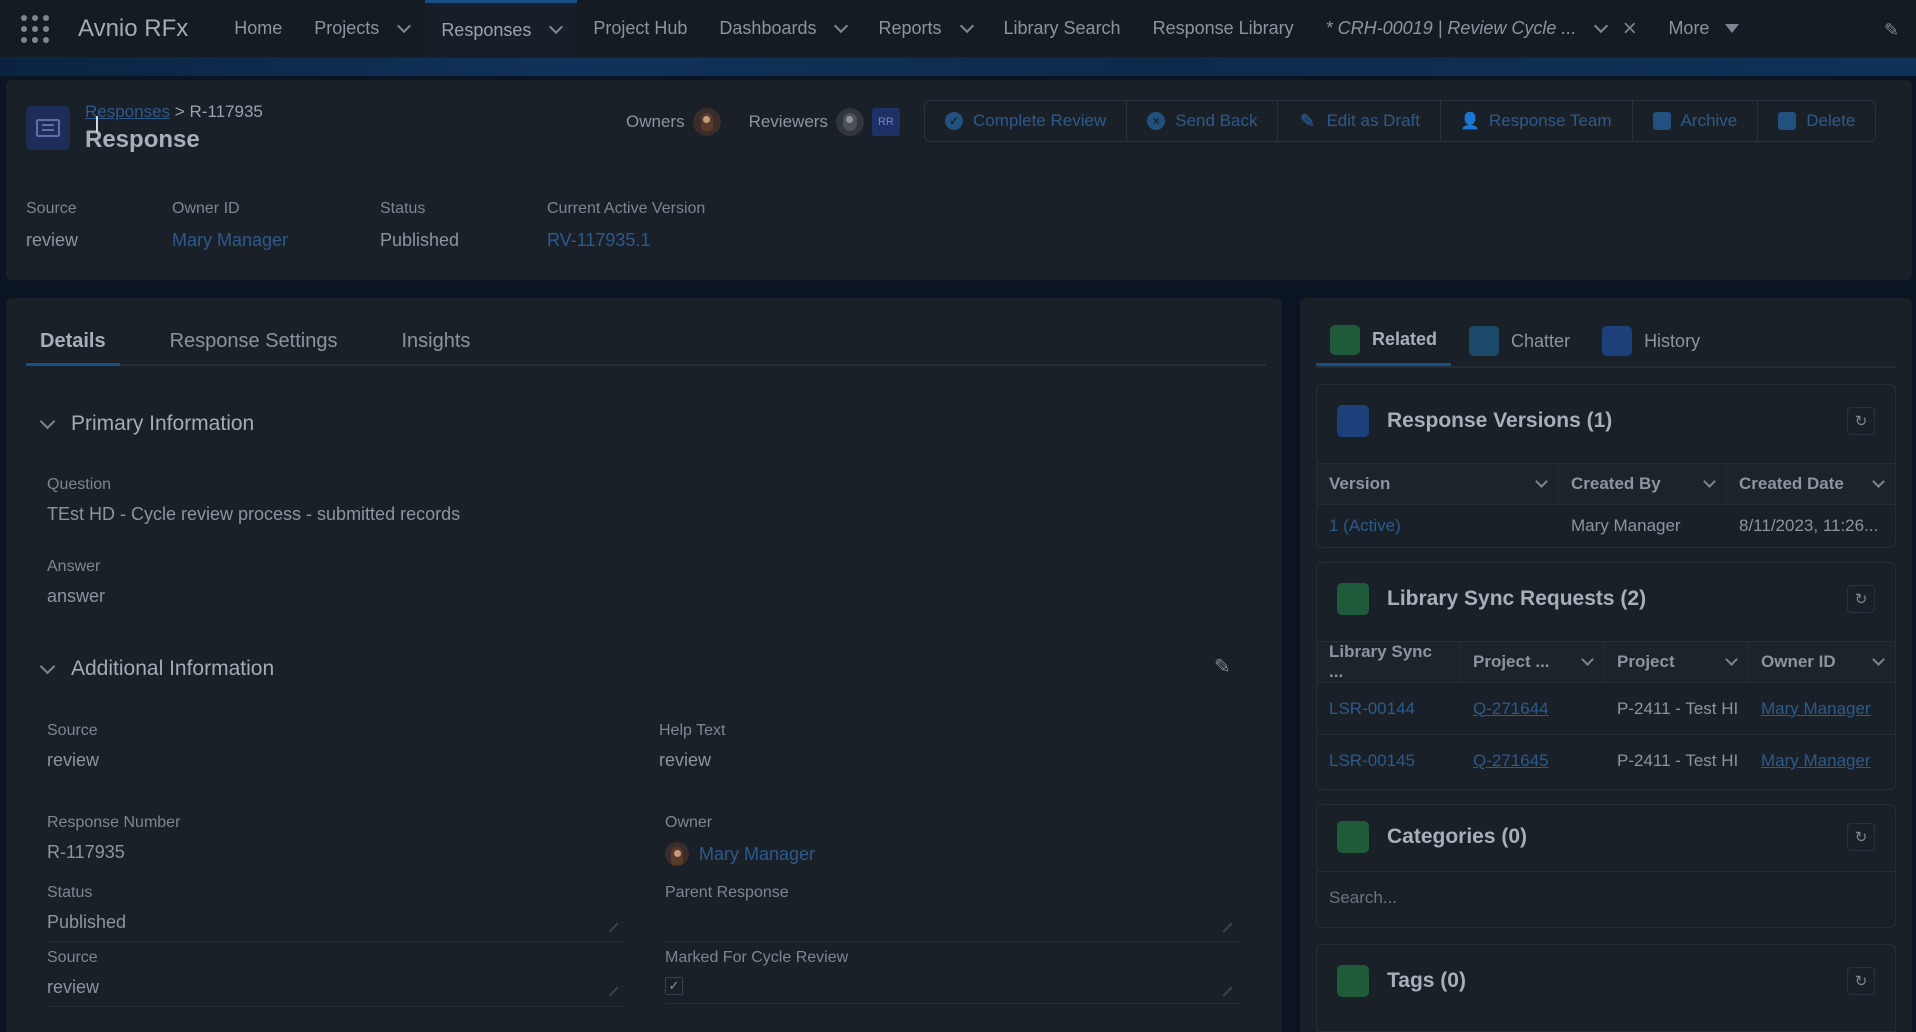  I want to click on project-question-link: Q-271644, so click(1533, 709).